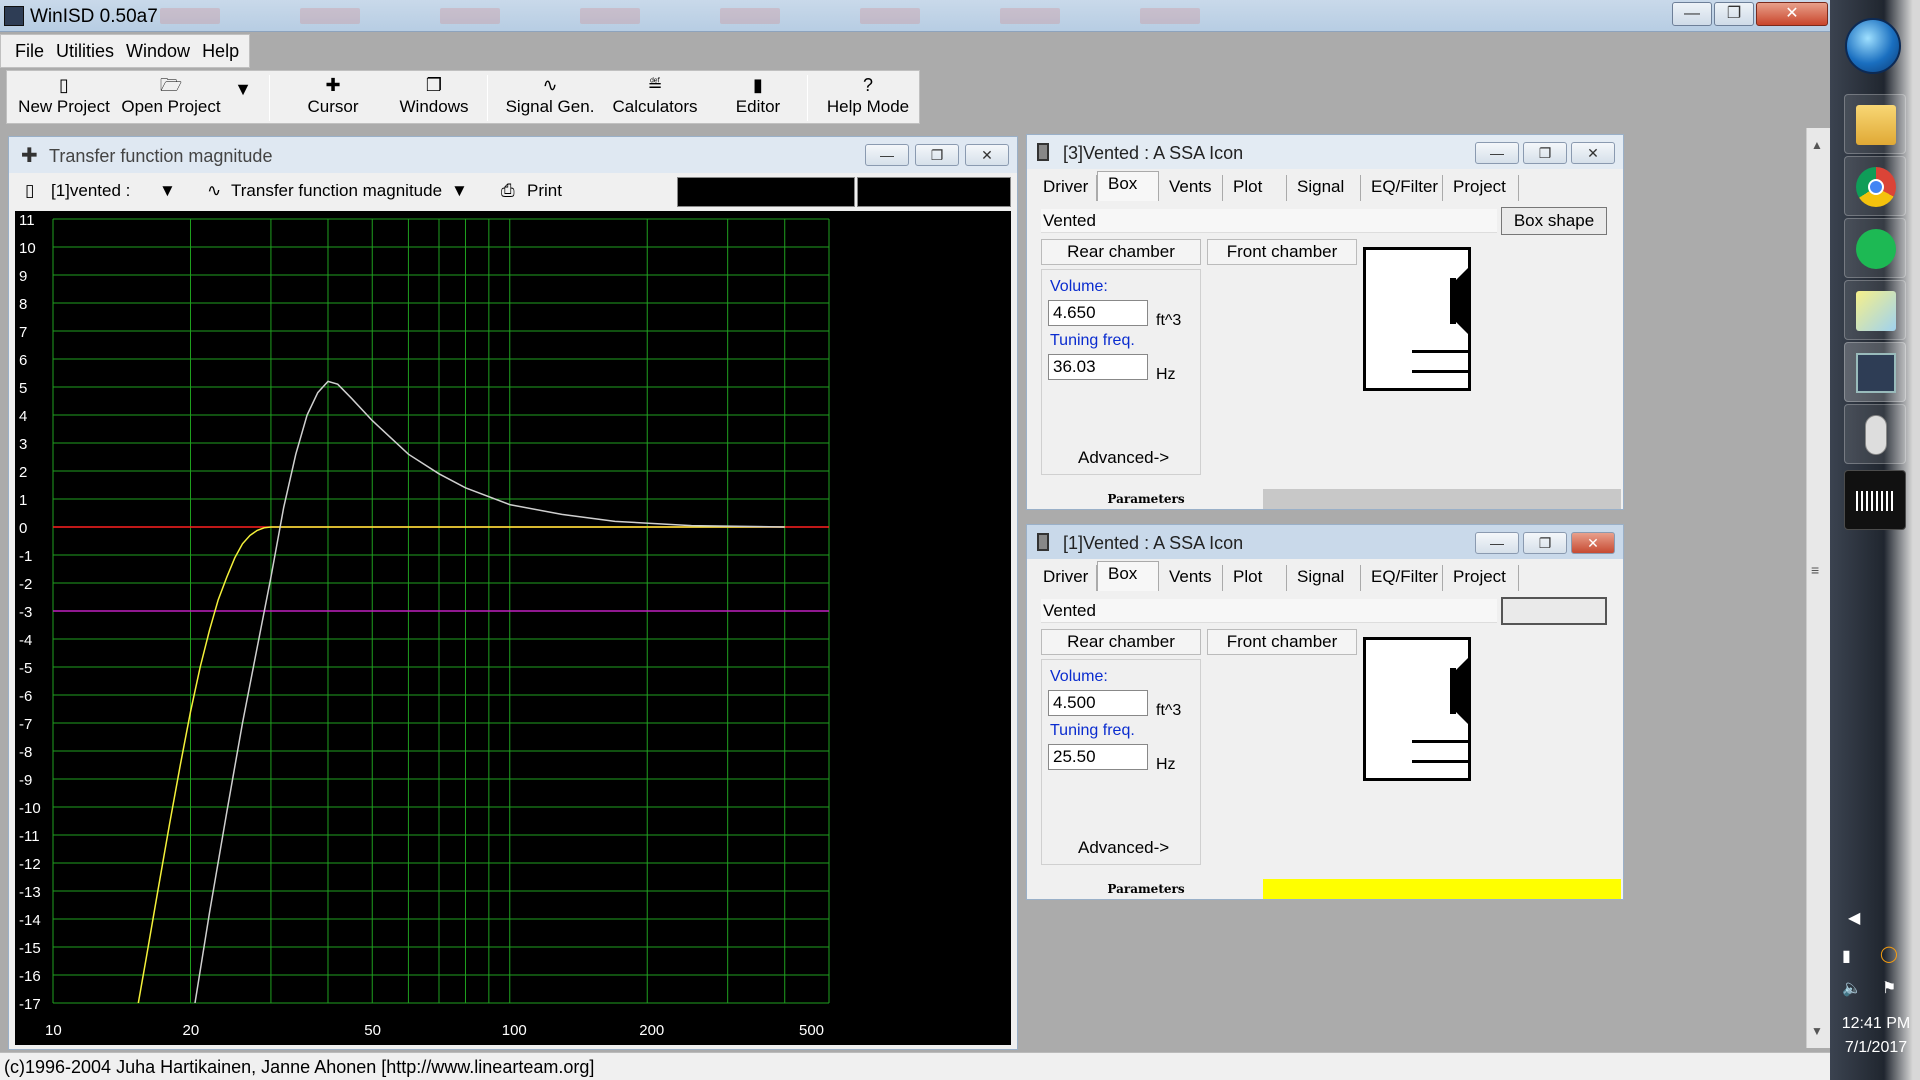 The image size is (1920, 1080). Describe the element at coordinates (513, 155) in the screenshot. I see `plot-window-titlebar: ✚ Transfer function magnitude — ❐ ✕` at that location.